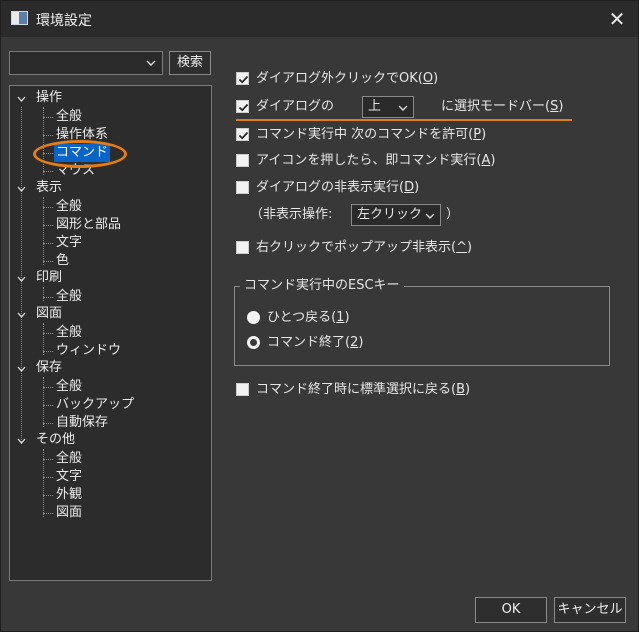 The height and width of the screenshot is (632, 639). Describe the element at coordinates (82, 423) in the screenshot. I see `tree-item-autosave: 自動保存` at that location.